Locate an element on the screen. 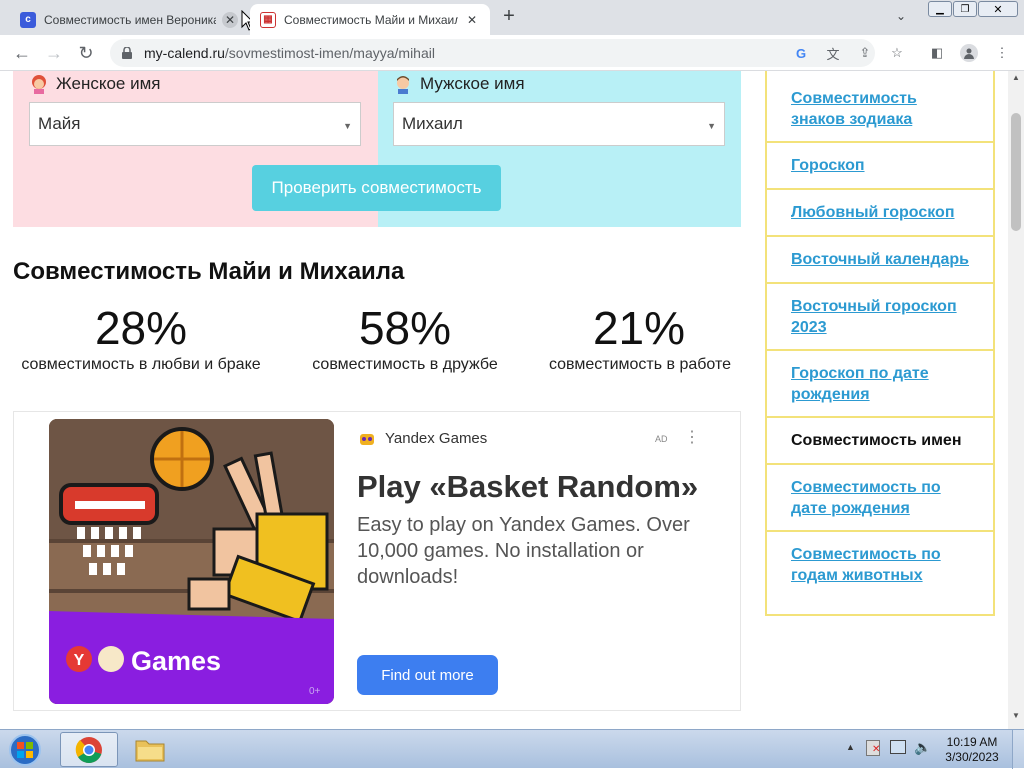  scroll-down-arrow-icon: ▼ is located at coordinates (1016, 715).